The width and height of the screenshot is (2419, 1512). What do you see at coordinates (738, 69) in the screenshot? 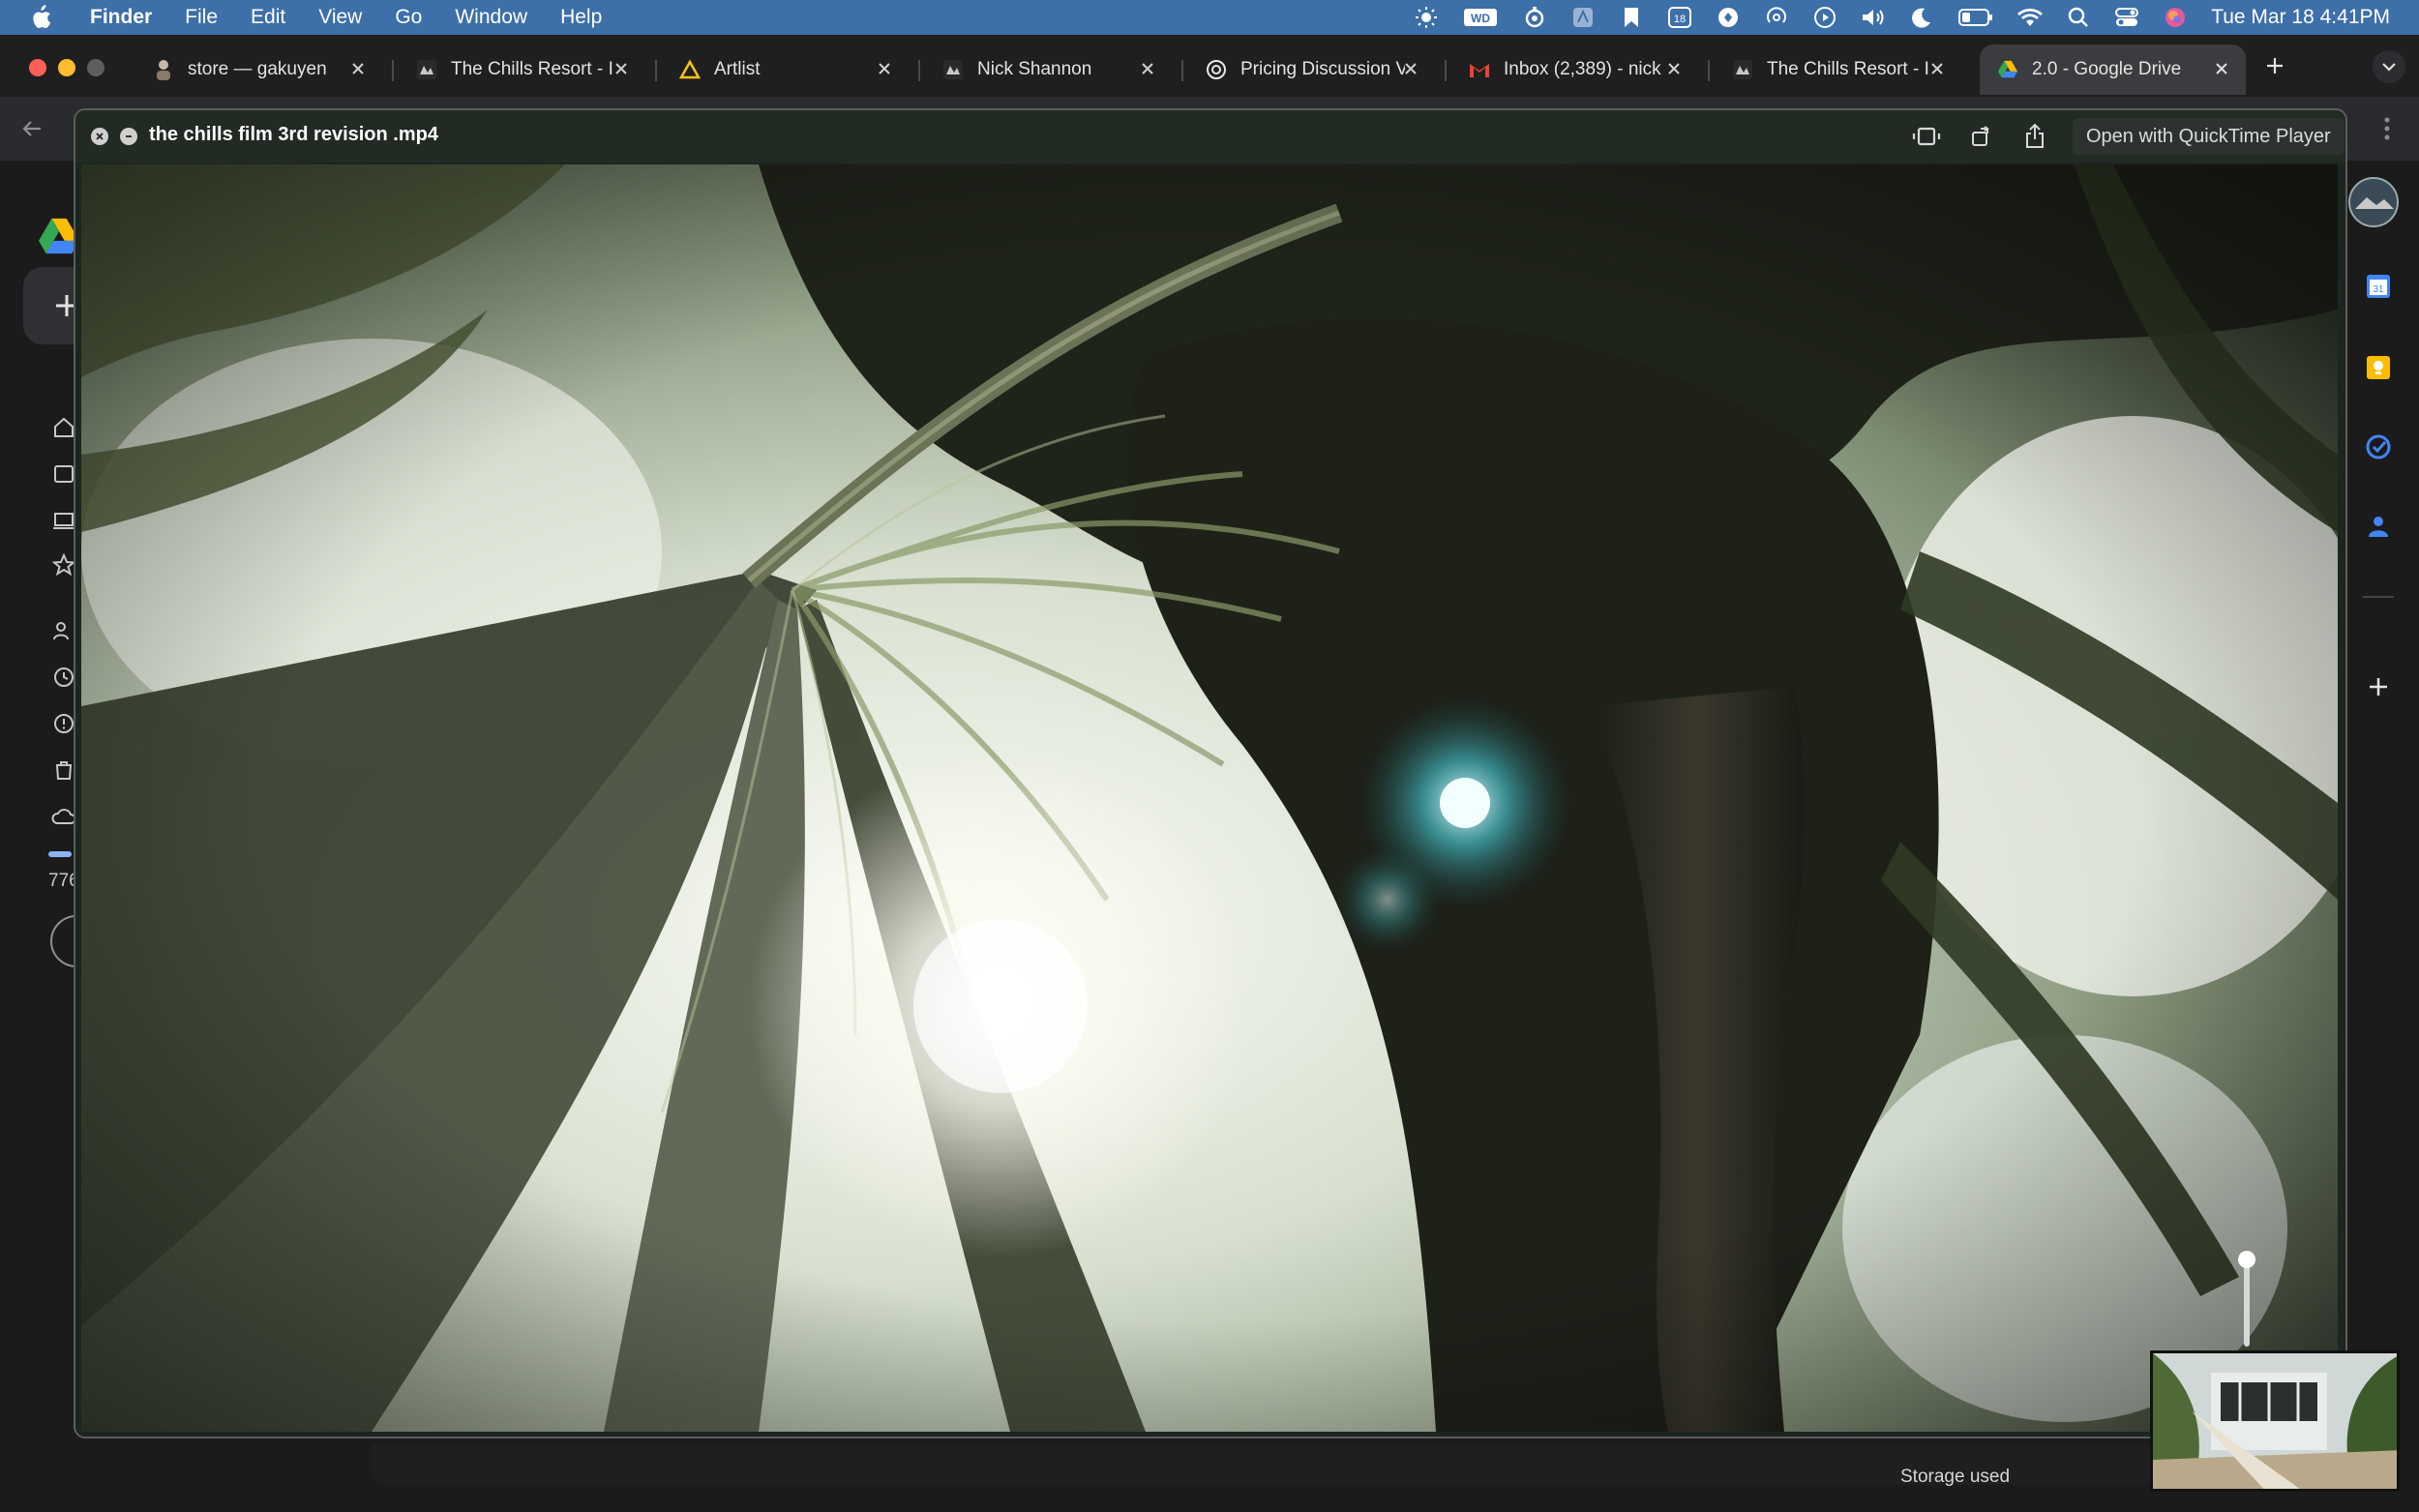
I see `tab-title: Artlist` at bounding box center [738, 69].